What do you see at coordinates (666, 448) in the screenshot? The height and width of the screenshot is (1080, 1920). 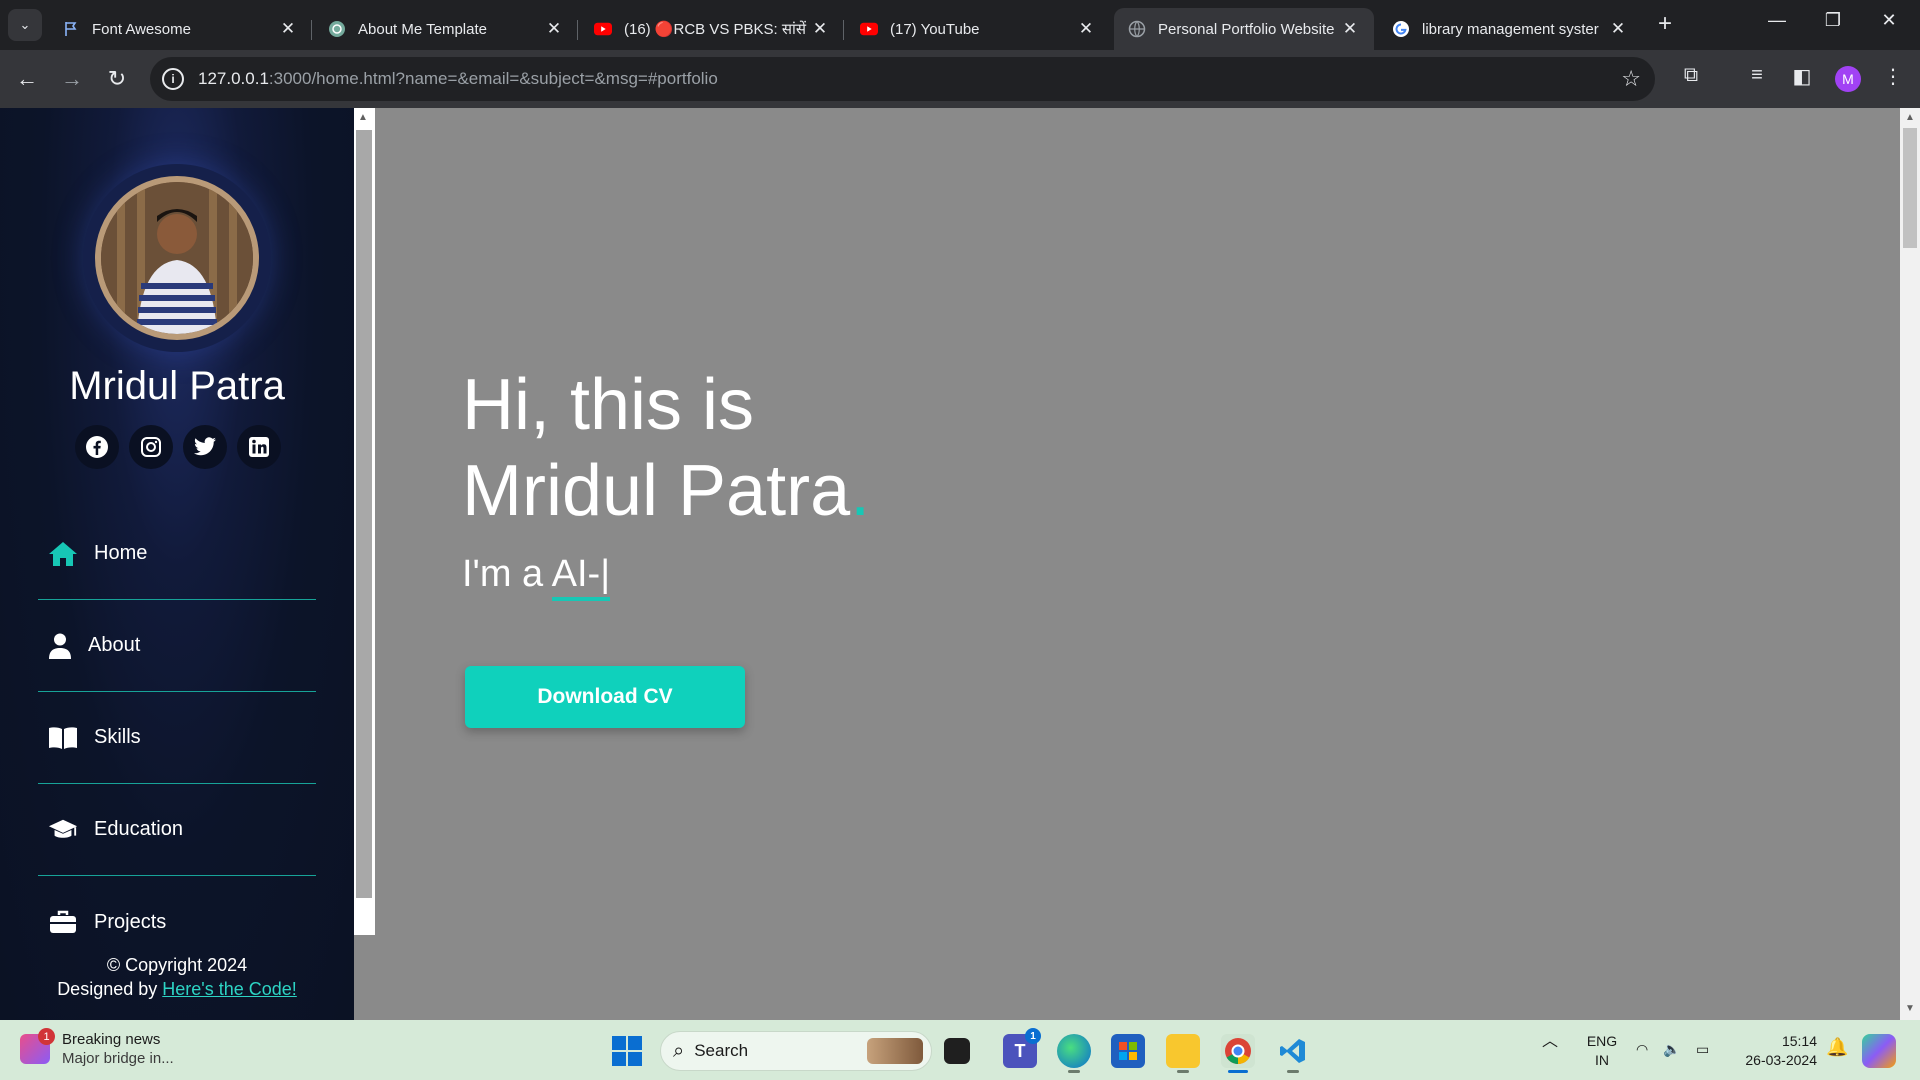 I see `hero-heading: Hi, this is Mridul Patra.` at bounding box center [666, 448].